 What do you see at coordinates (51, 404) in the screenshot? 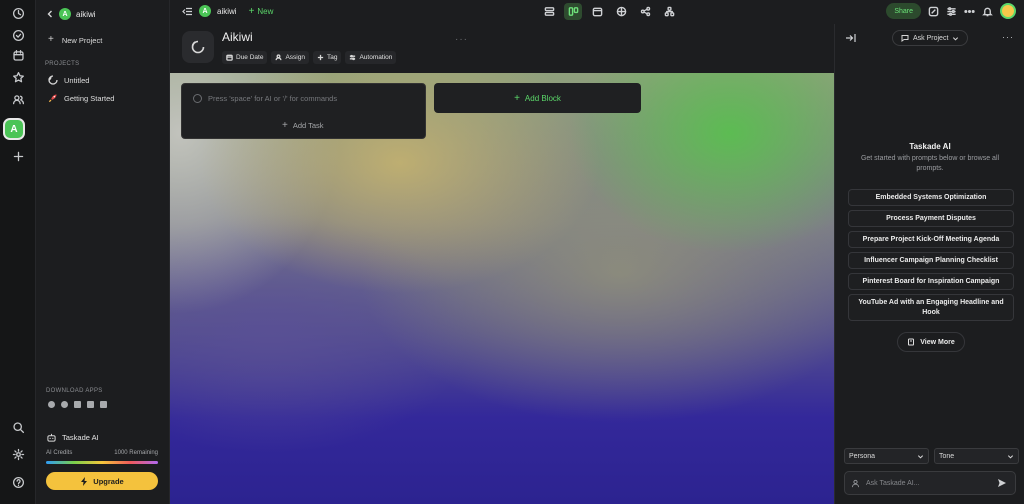
I see `apple-icon` at bounding box center [51, 404].